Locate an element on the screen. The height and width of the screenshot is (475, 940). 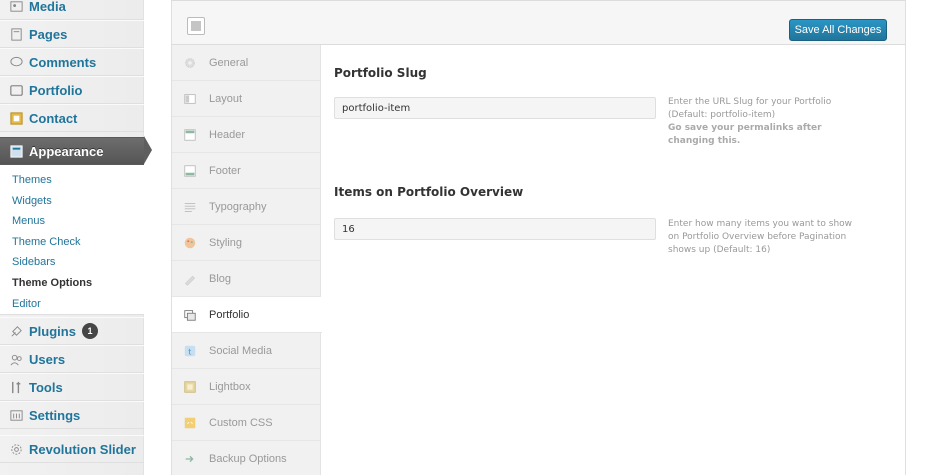
menu-item-users: Users is located at coordinates (72, 359).